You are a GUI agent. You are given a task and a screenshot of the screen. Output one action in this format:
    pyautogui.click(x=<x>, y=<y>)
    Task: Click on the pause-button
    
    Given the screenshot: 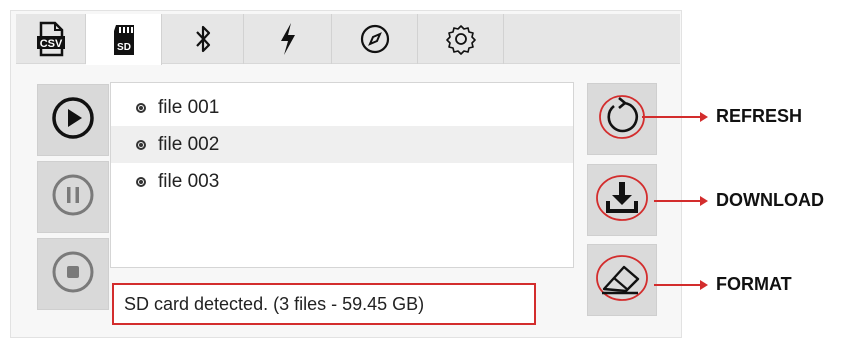 What is the action you would take?
    pyautogui.click(x=73, y=197)
    